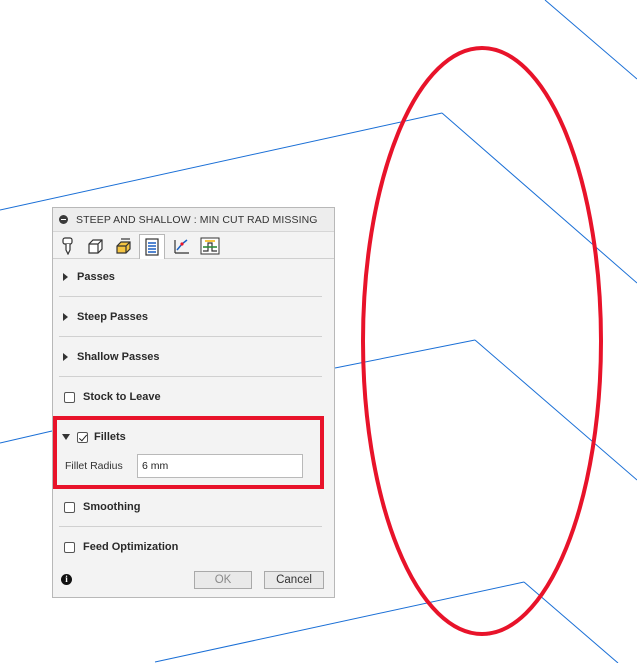 The height and width of the screenshot is (663, 637). What do you see at coordinates (110, 437) in the screenshot?
I see `section-fillets-label: Fillets` at bounding box center [110, 437].